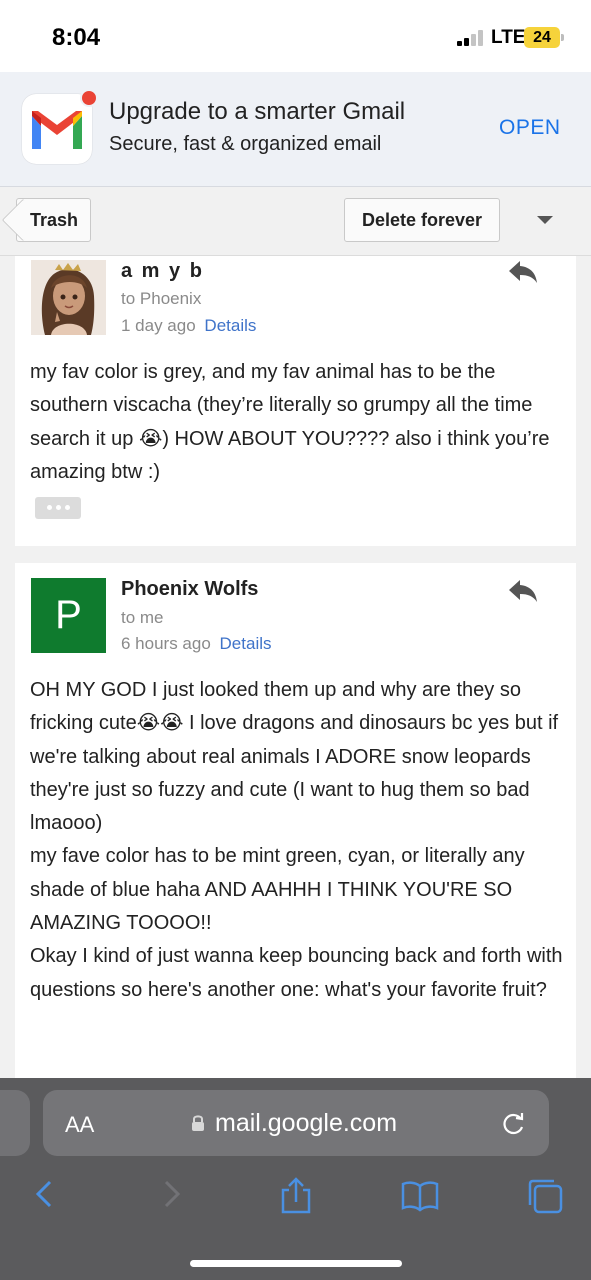 This screenshot has width=591, height=1280. I want to click on bookmarks-icon, so click(420, 1196).